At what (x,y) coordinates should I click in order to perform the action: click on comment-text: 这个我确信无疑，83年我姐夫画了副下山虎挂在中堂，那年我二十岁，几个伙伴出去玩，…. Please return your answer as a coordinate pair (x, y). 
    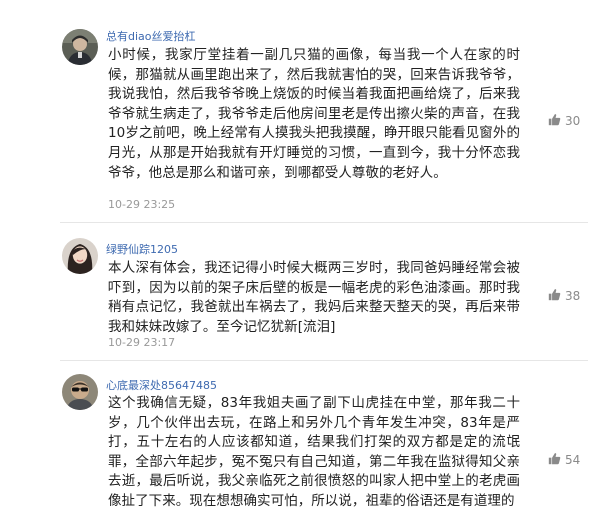
    Looking at the image, I should click on (314, 452).